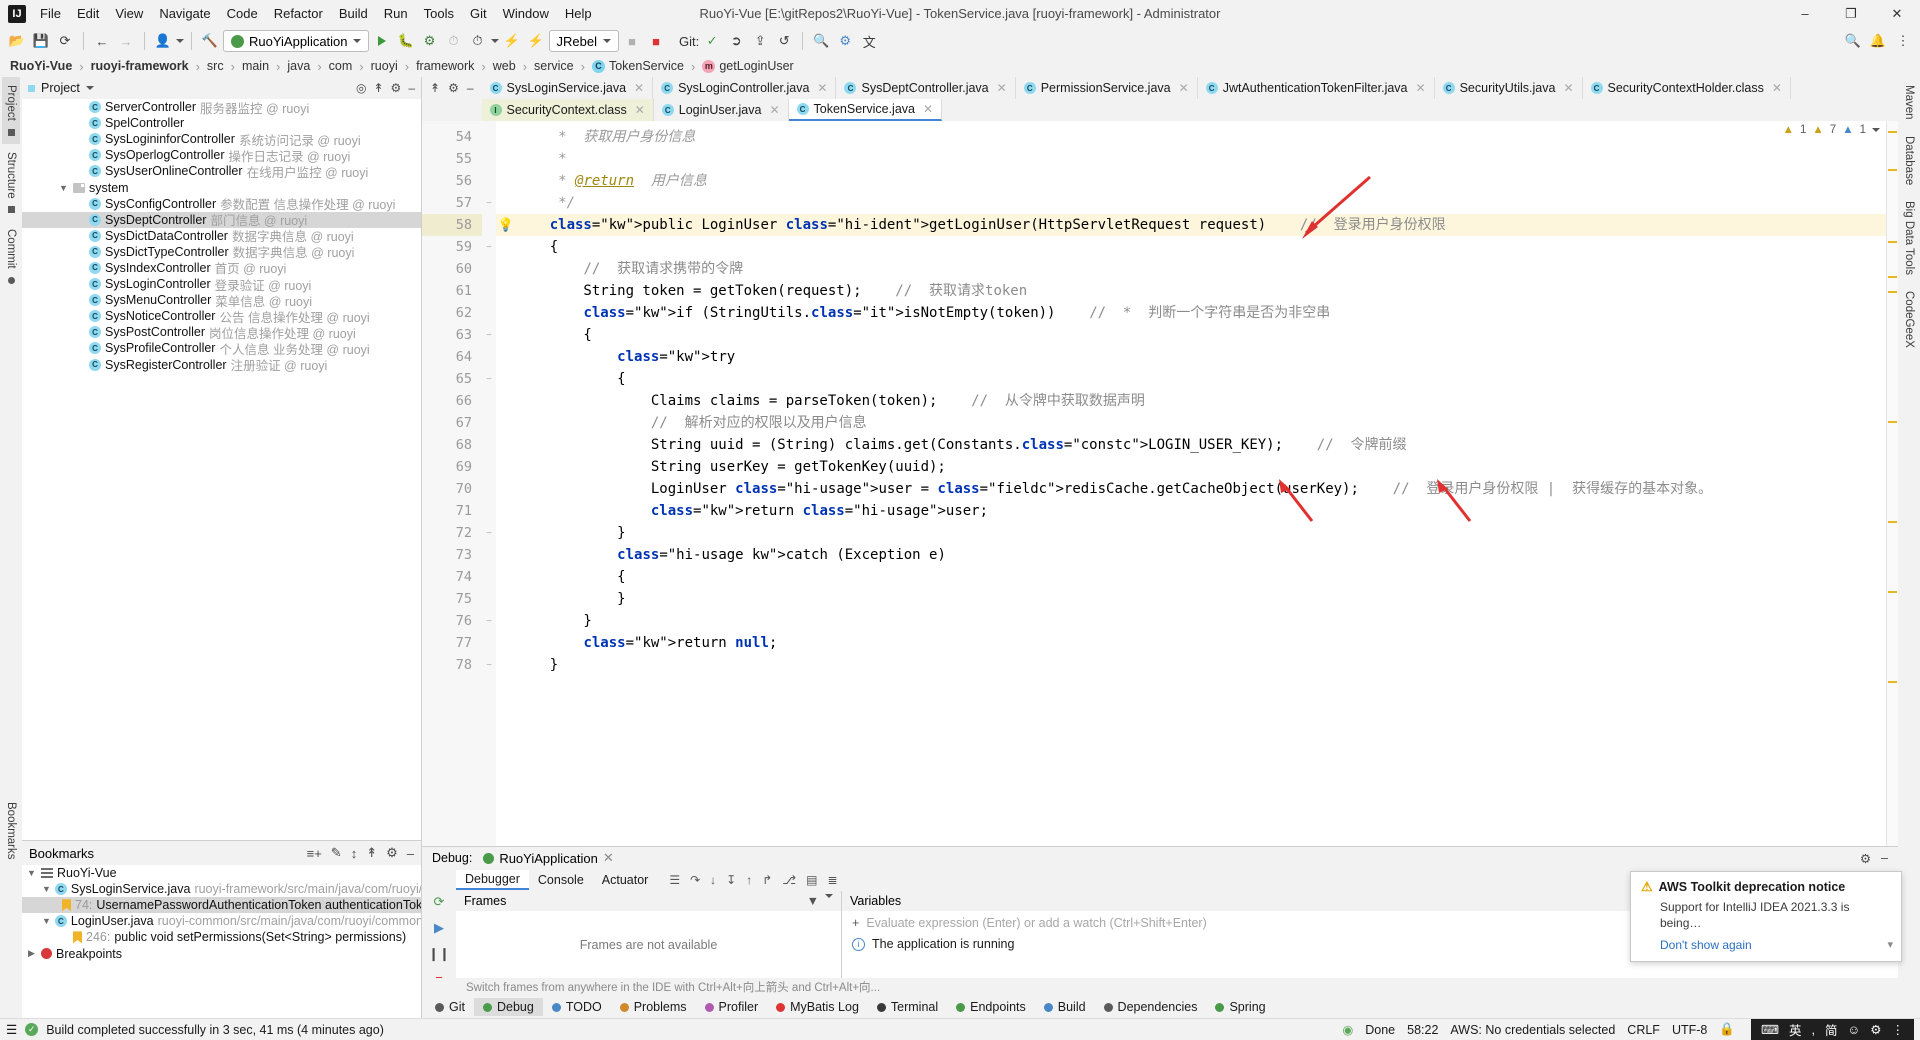 The width and height of the screenshot is (1920, 1040). I want to click on rail-item-bigdatatools: Big Data Tools, so click(1909, 238).